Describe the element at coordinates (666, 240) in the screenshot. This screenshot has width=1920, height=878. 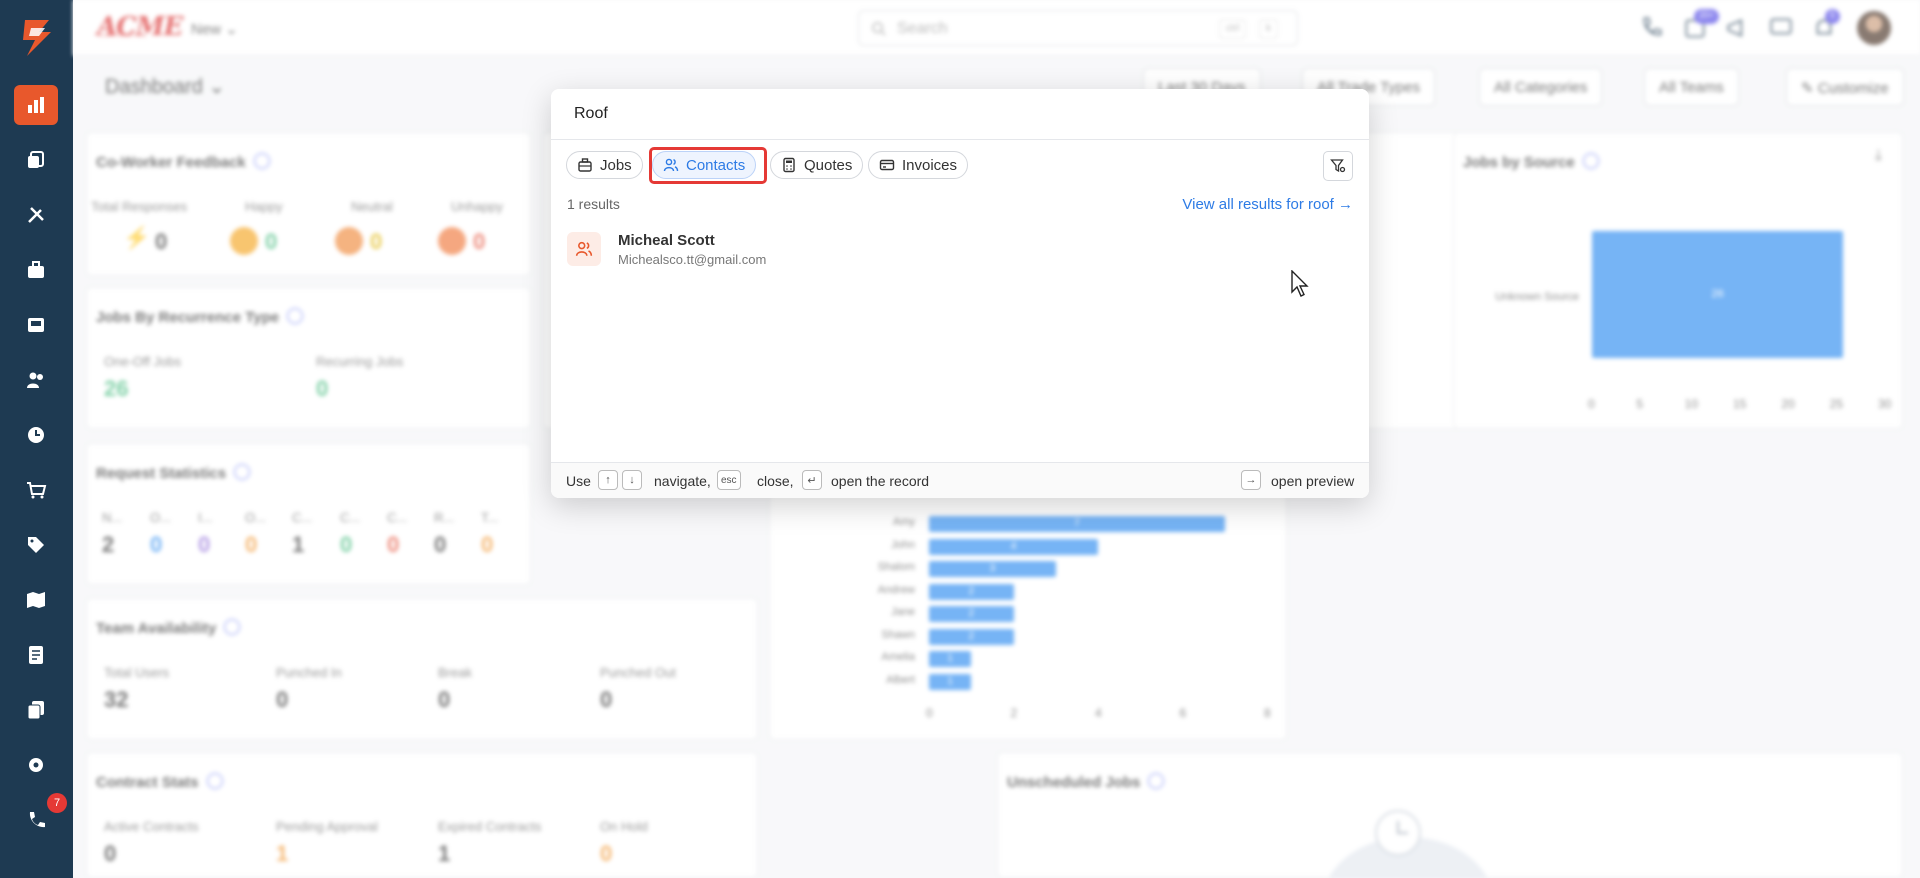
I see `result-name: Micheal Scott` at that location.